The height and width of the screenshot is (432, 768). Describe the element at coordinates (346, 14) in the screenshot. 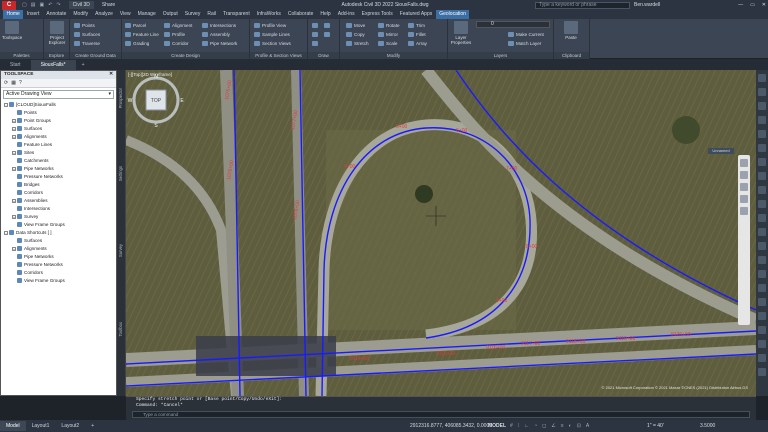

I see `tab-add-ins: Add-ins` at that location.